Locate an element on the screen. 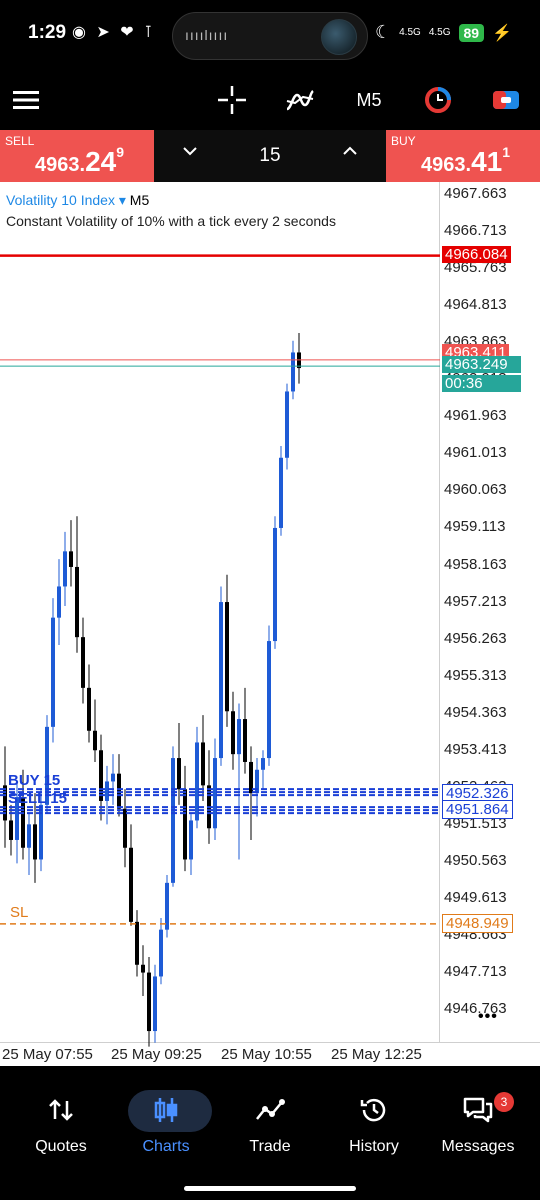 The height and width of the screenshot is (1200, 540). home-indicator is located at coordinates (270, 1188).